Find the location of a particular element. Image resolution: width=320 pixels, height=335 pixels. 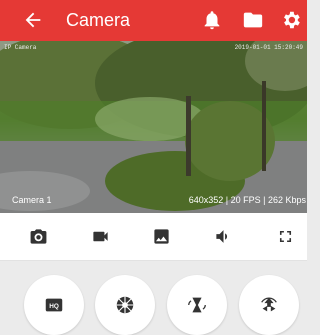

camera-snapshot-icon is located at coordinates (38, 236).